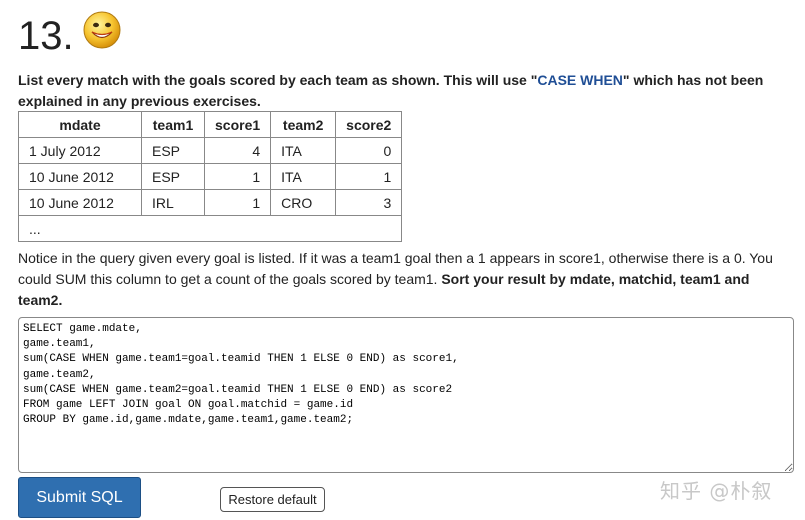 This screenshot has height=520, width=805. I want to click on cell-score2: 3, so click(369, 202).